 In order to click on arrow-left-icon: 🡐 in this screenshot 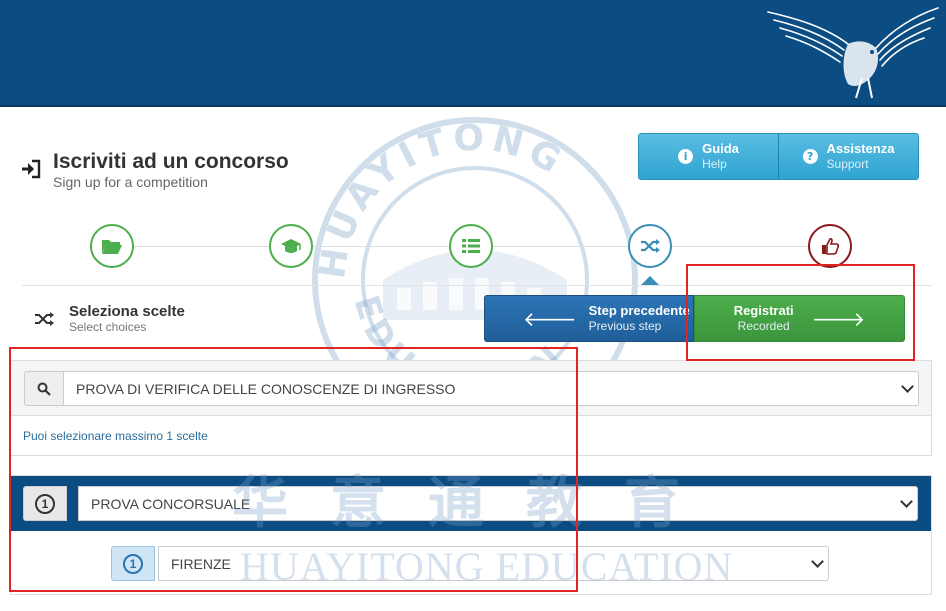, I will do `click(550, 318)`.